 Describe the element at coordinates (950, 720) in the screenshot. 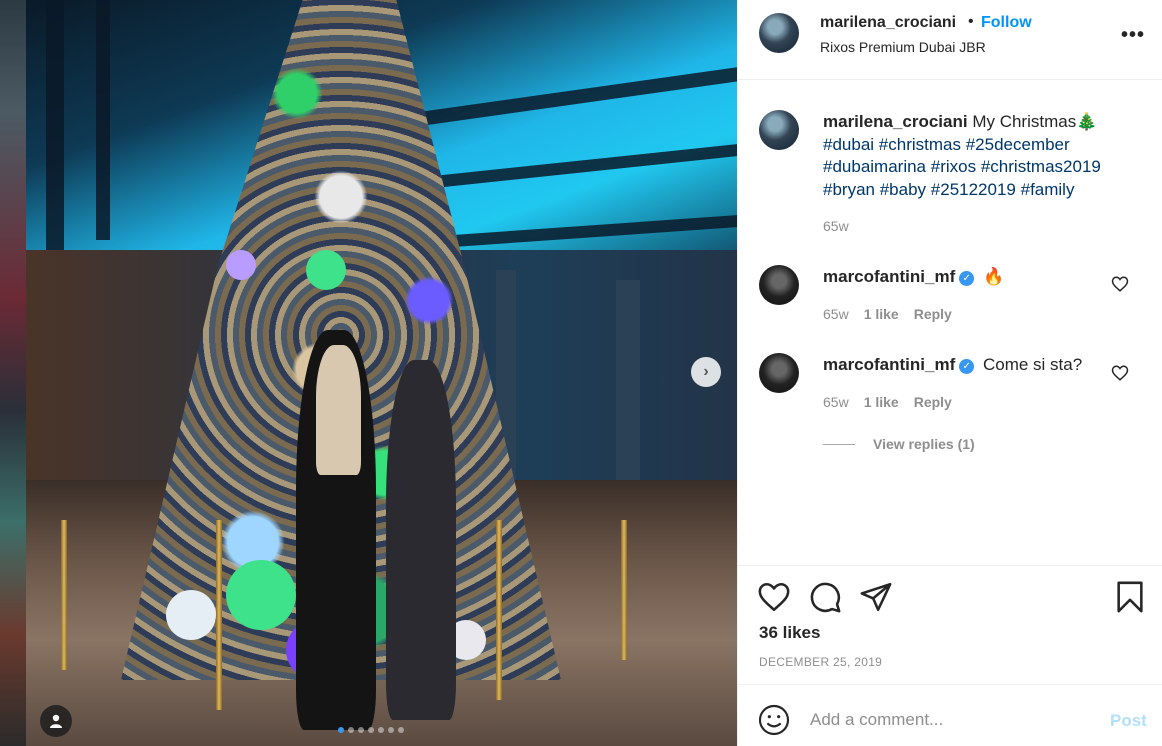

I see `comment-input` at that location.